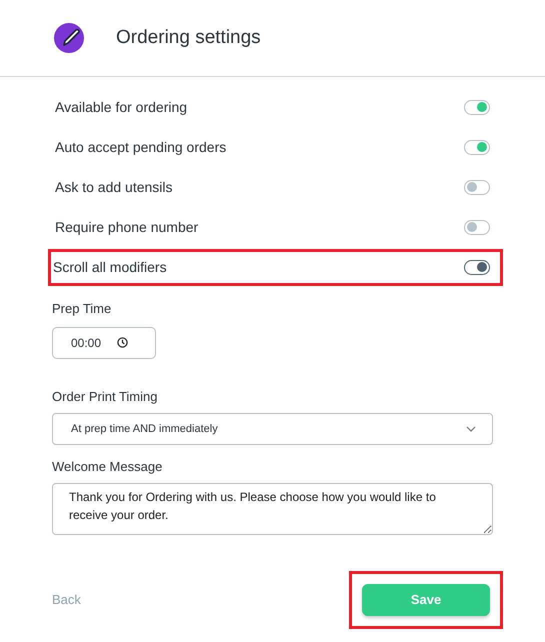 This screenshot has width=545, height=642. I want to click on clock-icon, so click(122, 342).